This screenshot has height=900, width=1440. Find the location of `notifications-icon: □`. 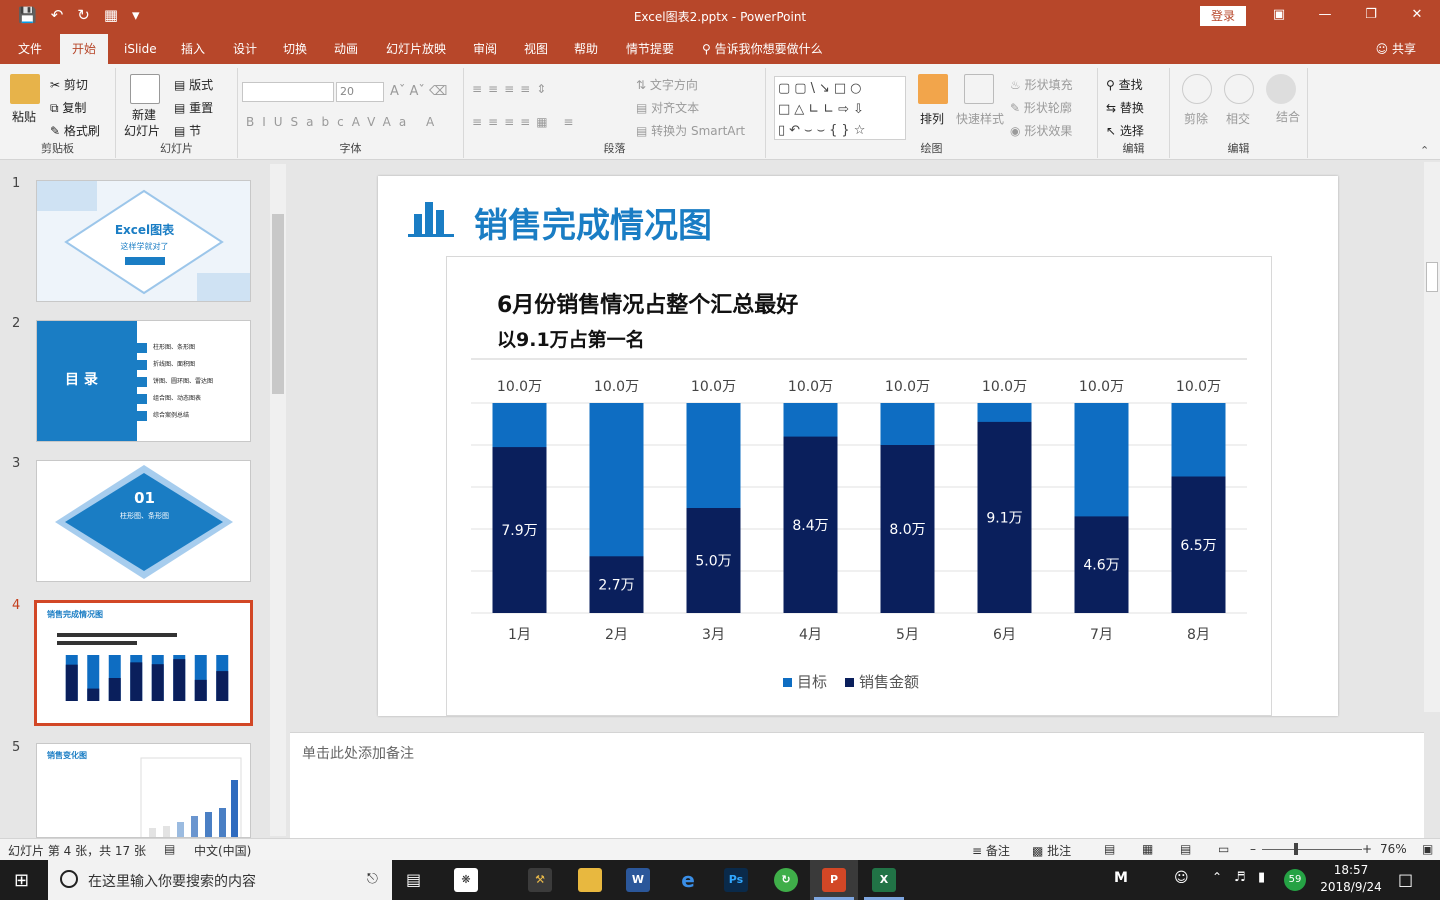

notifications-icon: □ is located at coordinates (1405, 885).